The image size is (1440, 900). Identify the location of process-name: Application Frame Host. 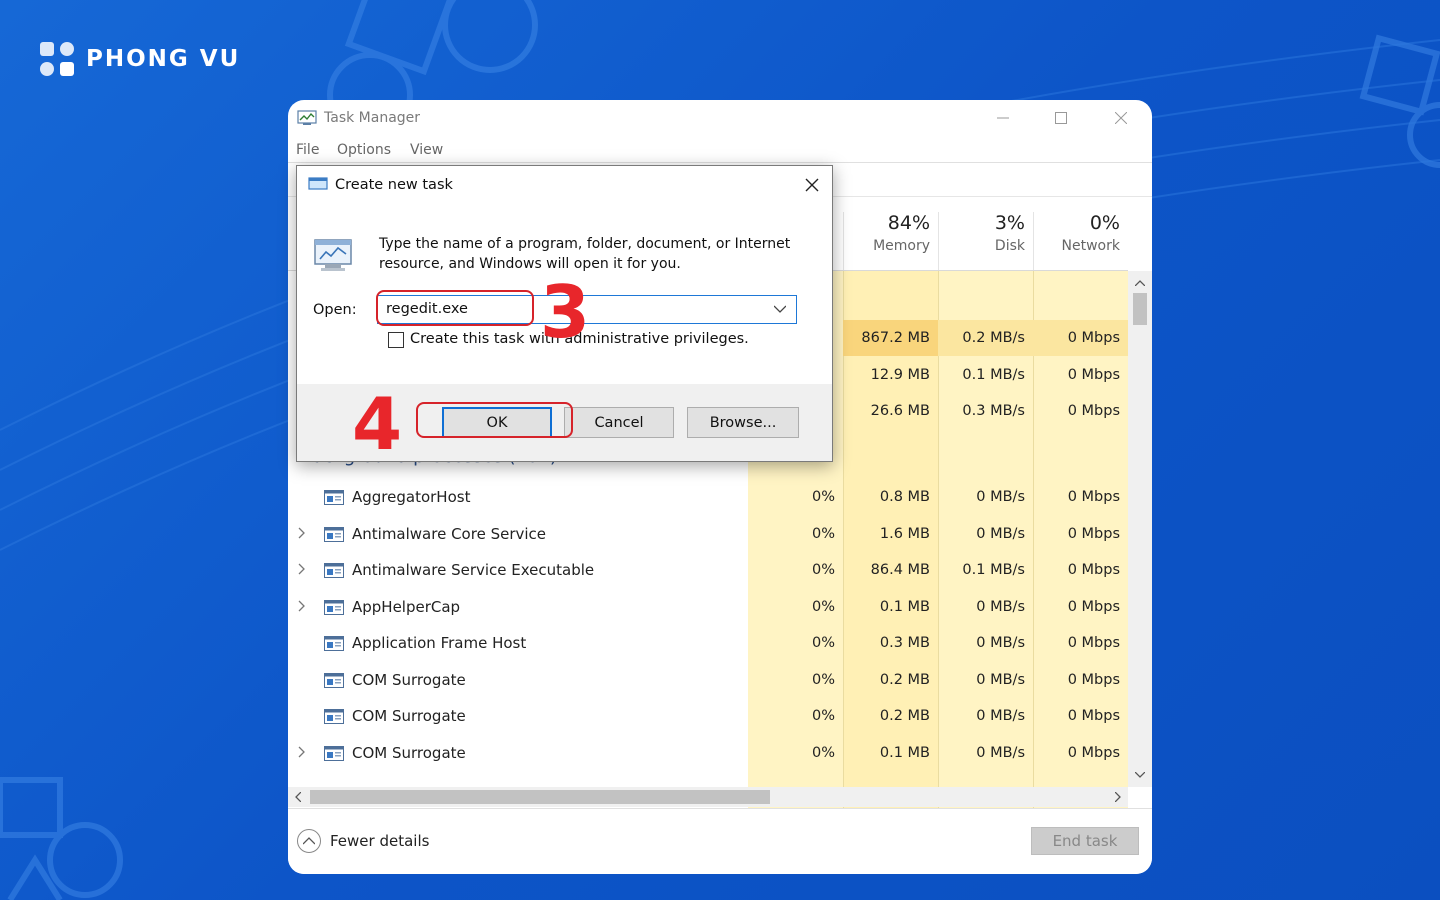
(439, 643).